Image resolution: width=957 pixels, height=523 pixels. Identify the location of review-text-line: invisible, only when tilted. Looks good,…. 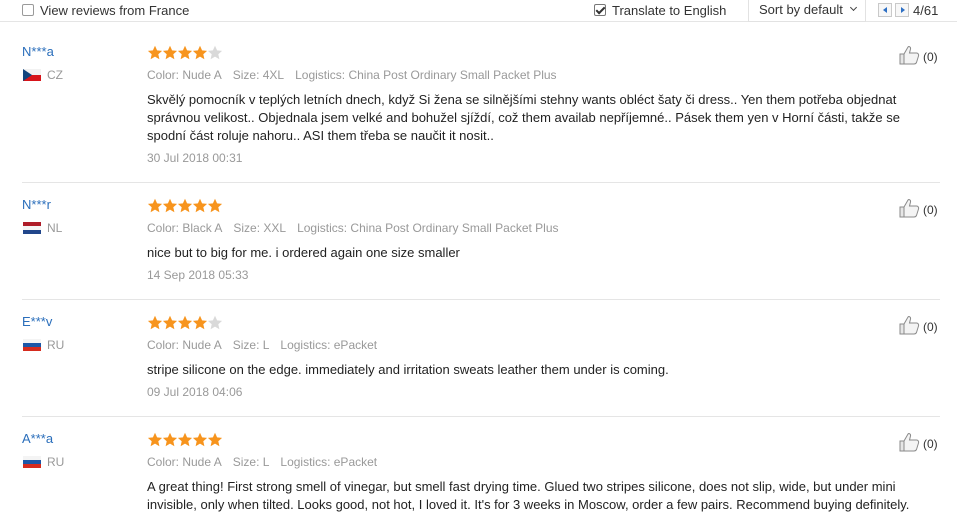
(528, 504).